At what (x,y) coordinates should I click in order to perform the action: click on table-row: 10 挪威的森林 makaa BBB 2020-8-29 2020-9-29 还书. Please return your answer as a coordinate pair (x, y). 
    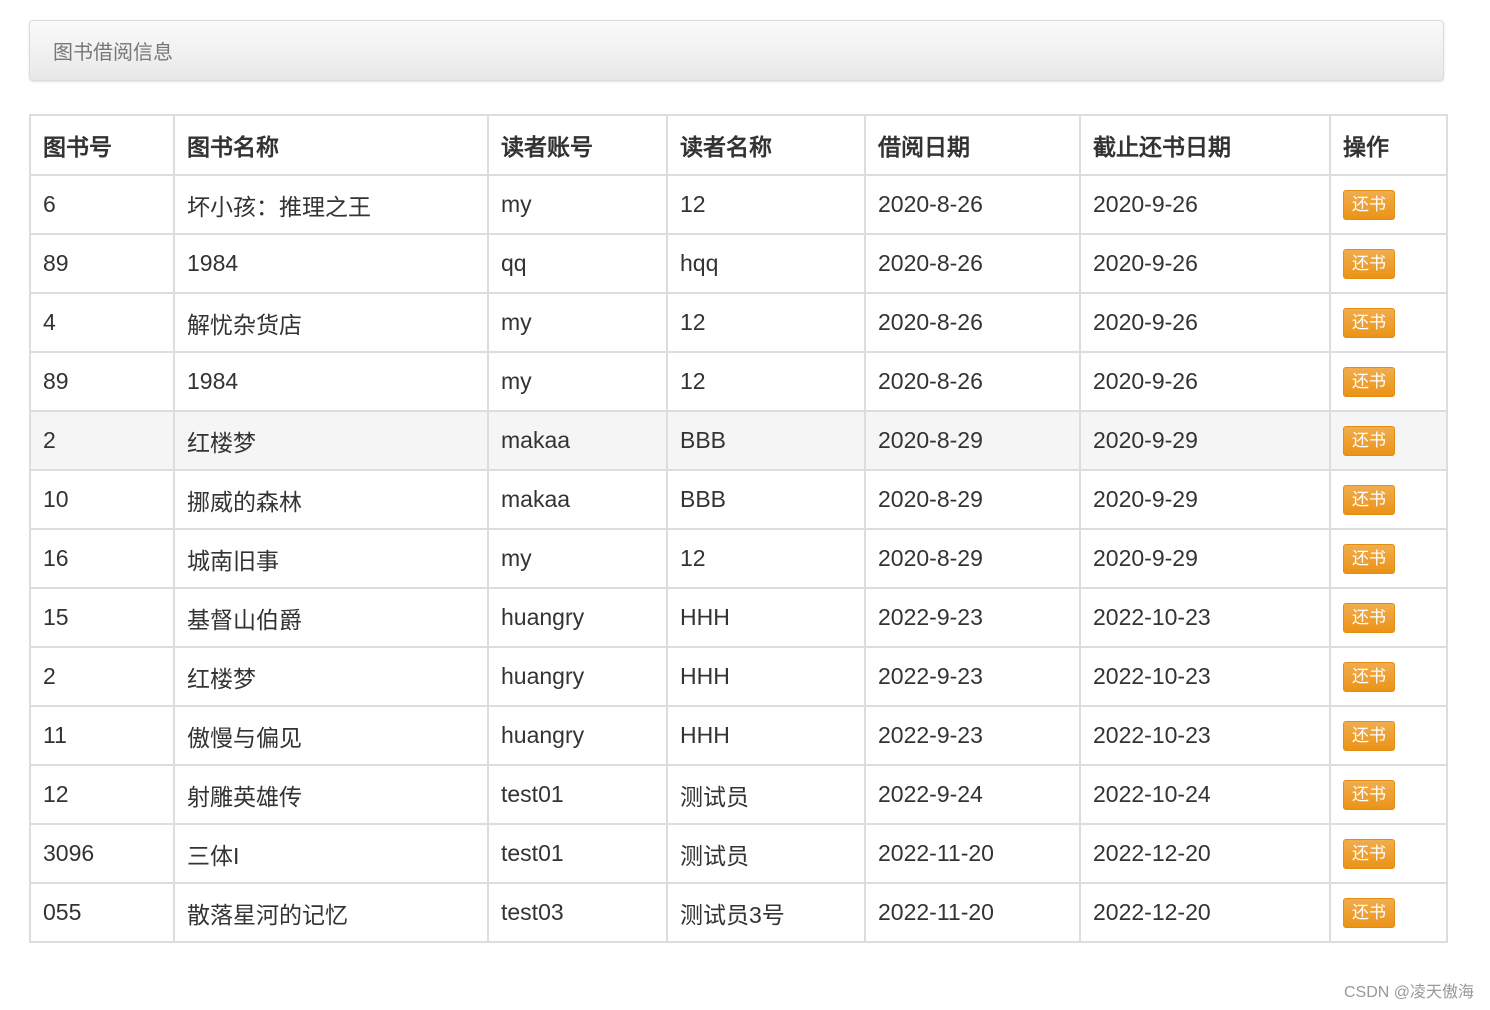
    Looking at the image, I should click on (738, 499).